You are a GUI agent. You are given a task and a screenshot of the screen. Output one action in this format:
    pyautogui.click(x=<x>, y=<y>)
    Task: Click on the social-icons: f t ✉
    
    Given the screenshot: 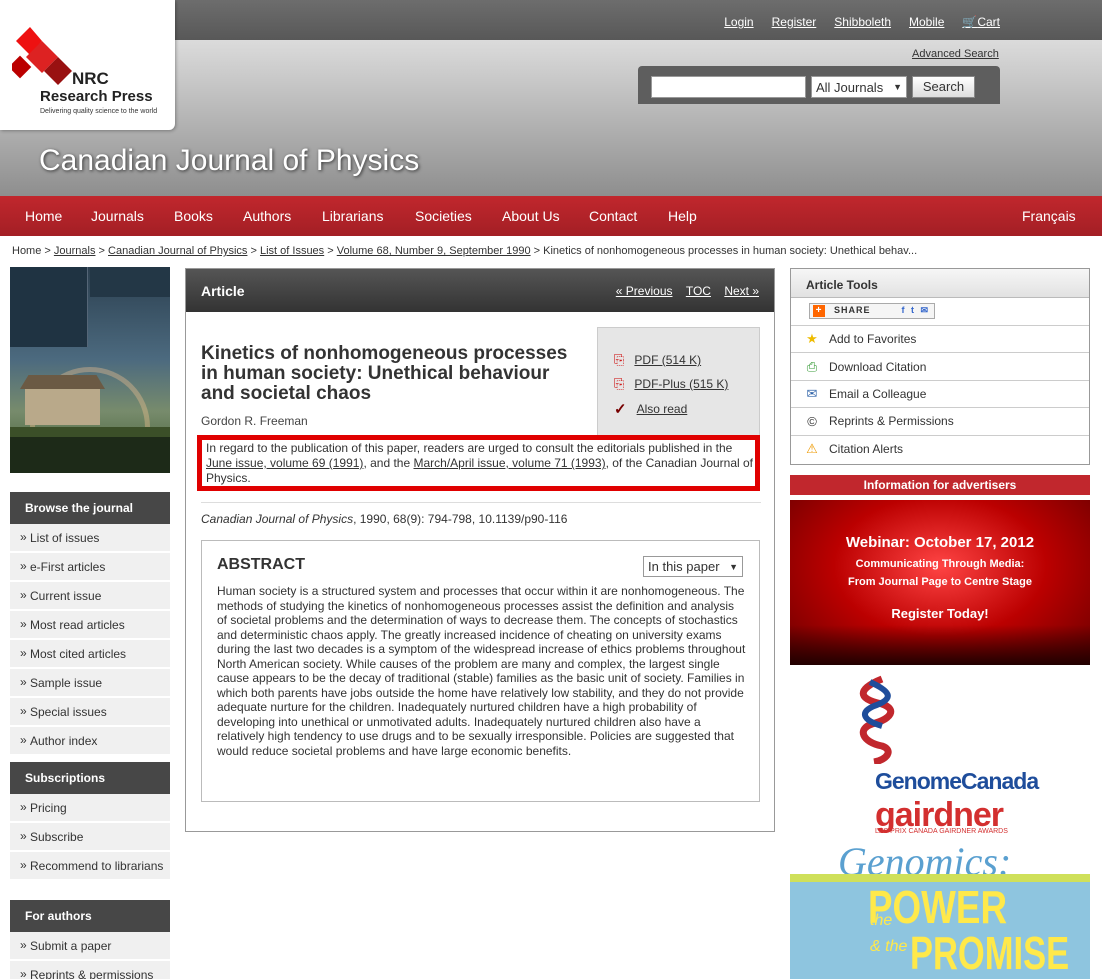 What is the action you would take?
    pyautogui.click(x=915, y=310)
    